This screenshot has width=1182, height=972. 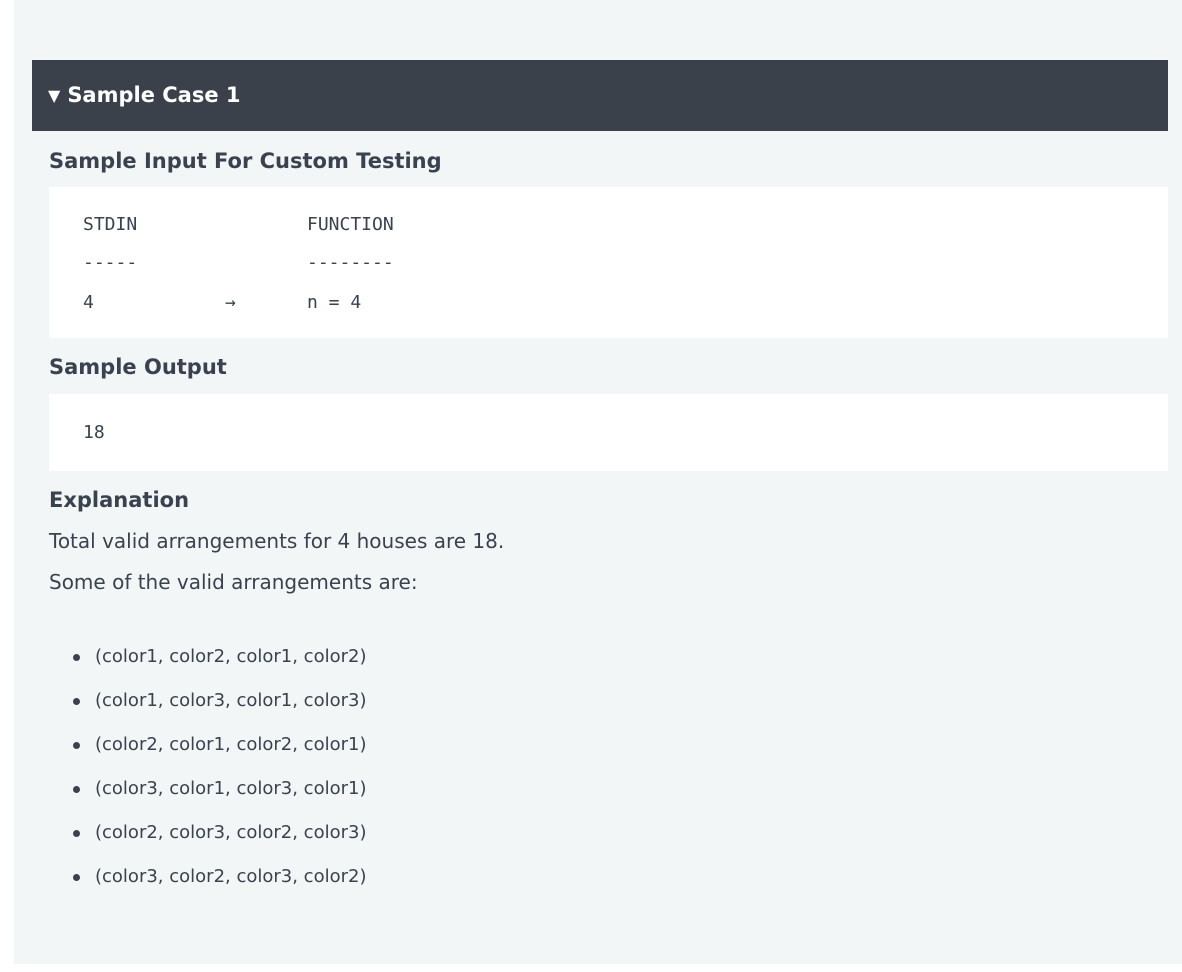 What do you see at coordinates (207, 706) in the screenshot?
I see `list-item: (color1, color3, color1, color3)` at bounding box center [207, 706].